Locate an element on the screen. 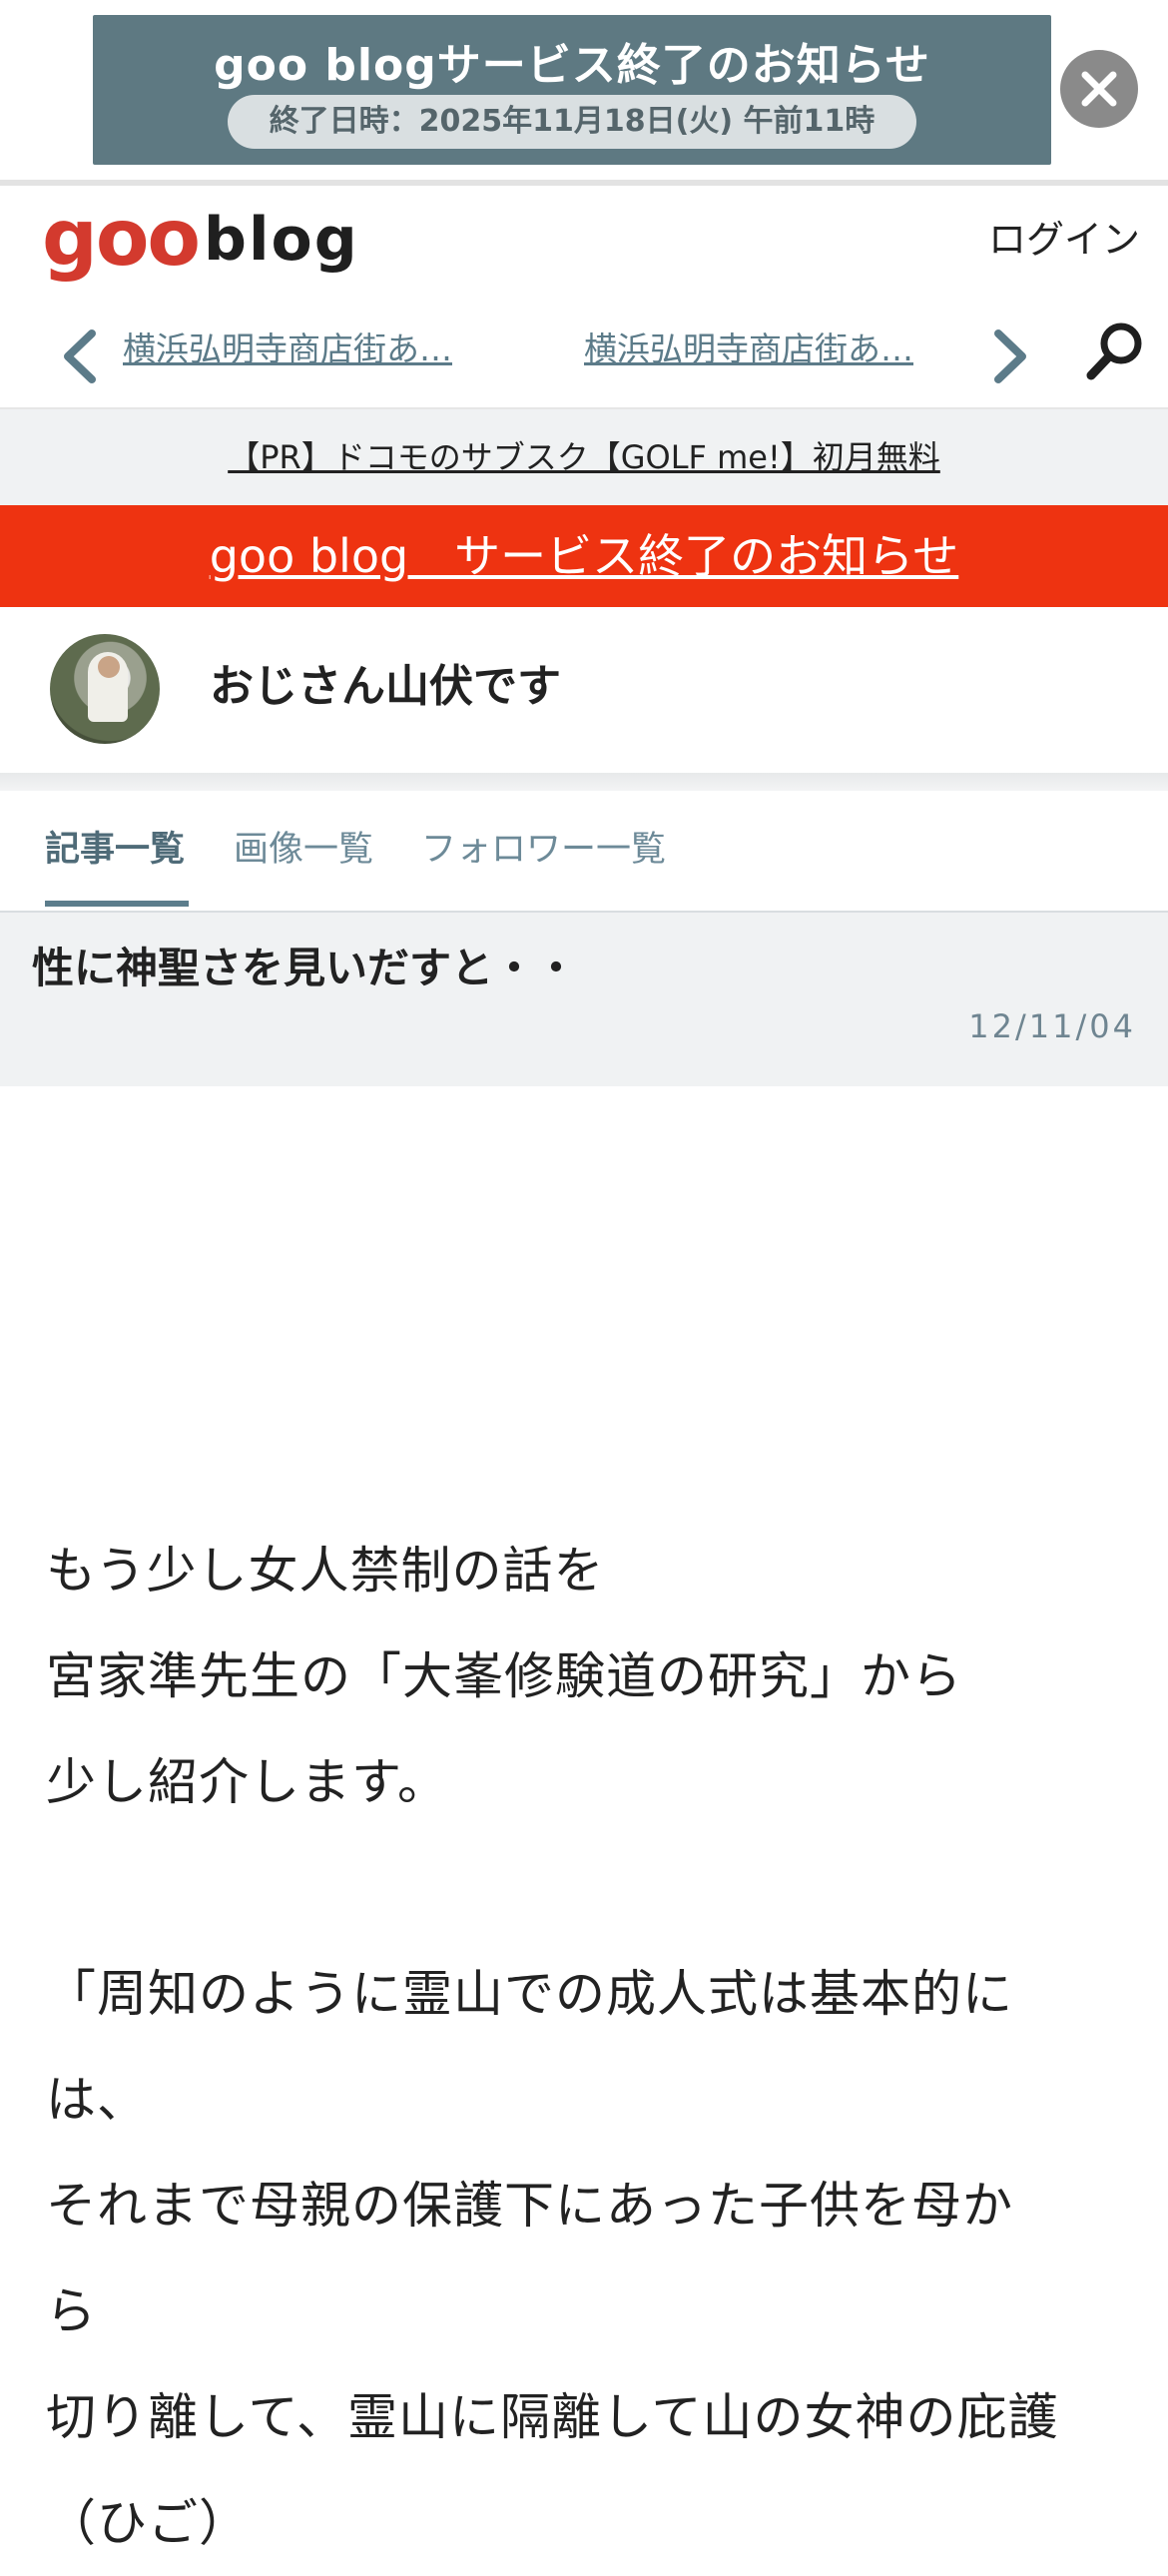 The width and height of the screenshot is (1168, 2576). active-tab-indicator is located at coordinates (117, 904).